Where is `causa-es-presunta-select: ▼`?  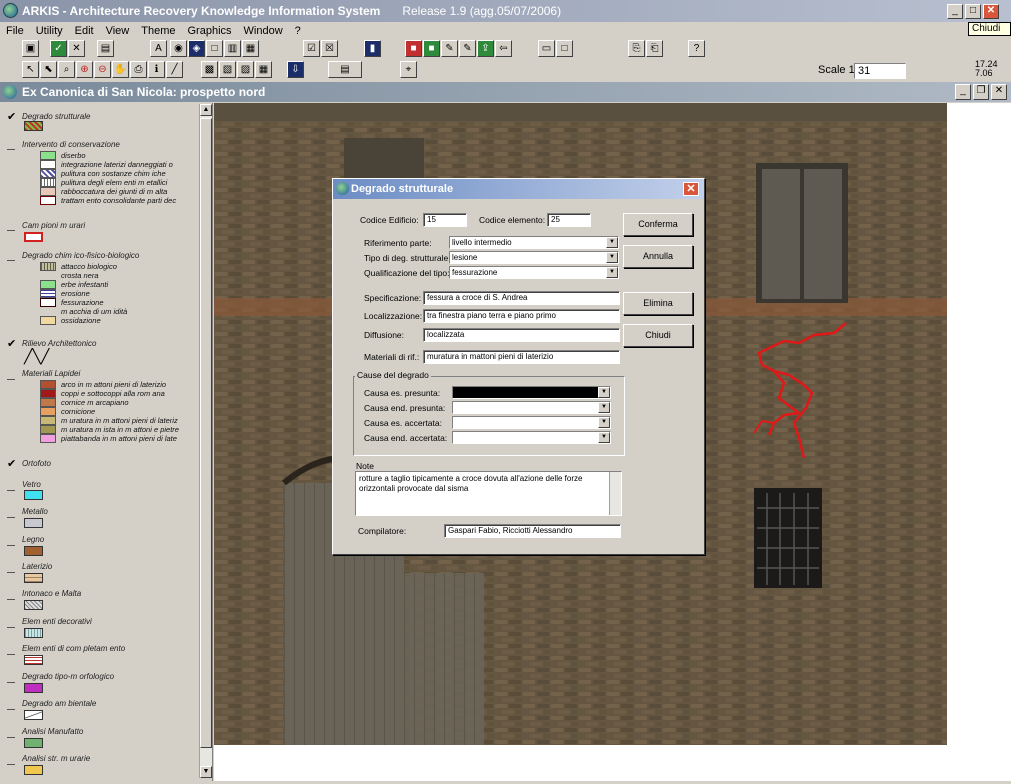
causa-es-presunta-select: ▼ is located at coordinates (531, 392).